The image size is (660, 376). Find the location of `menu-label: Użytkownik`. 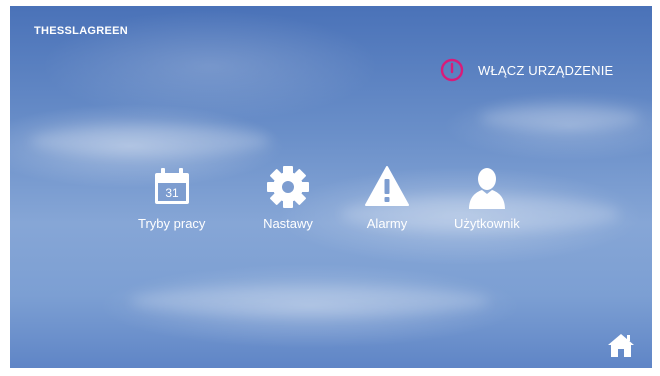

menu-label: Użytkownik is located at coordinates (487, 223).